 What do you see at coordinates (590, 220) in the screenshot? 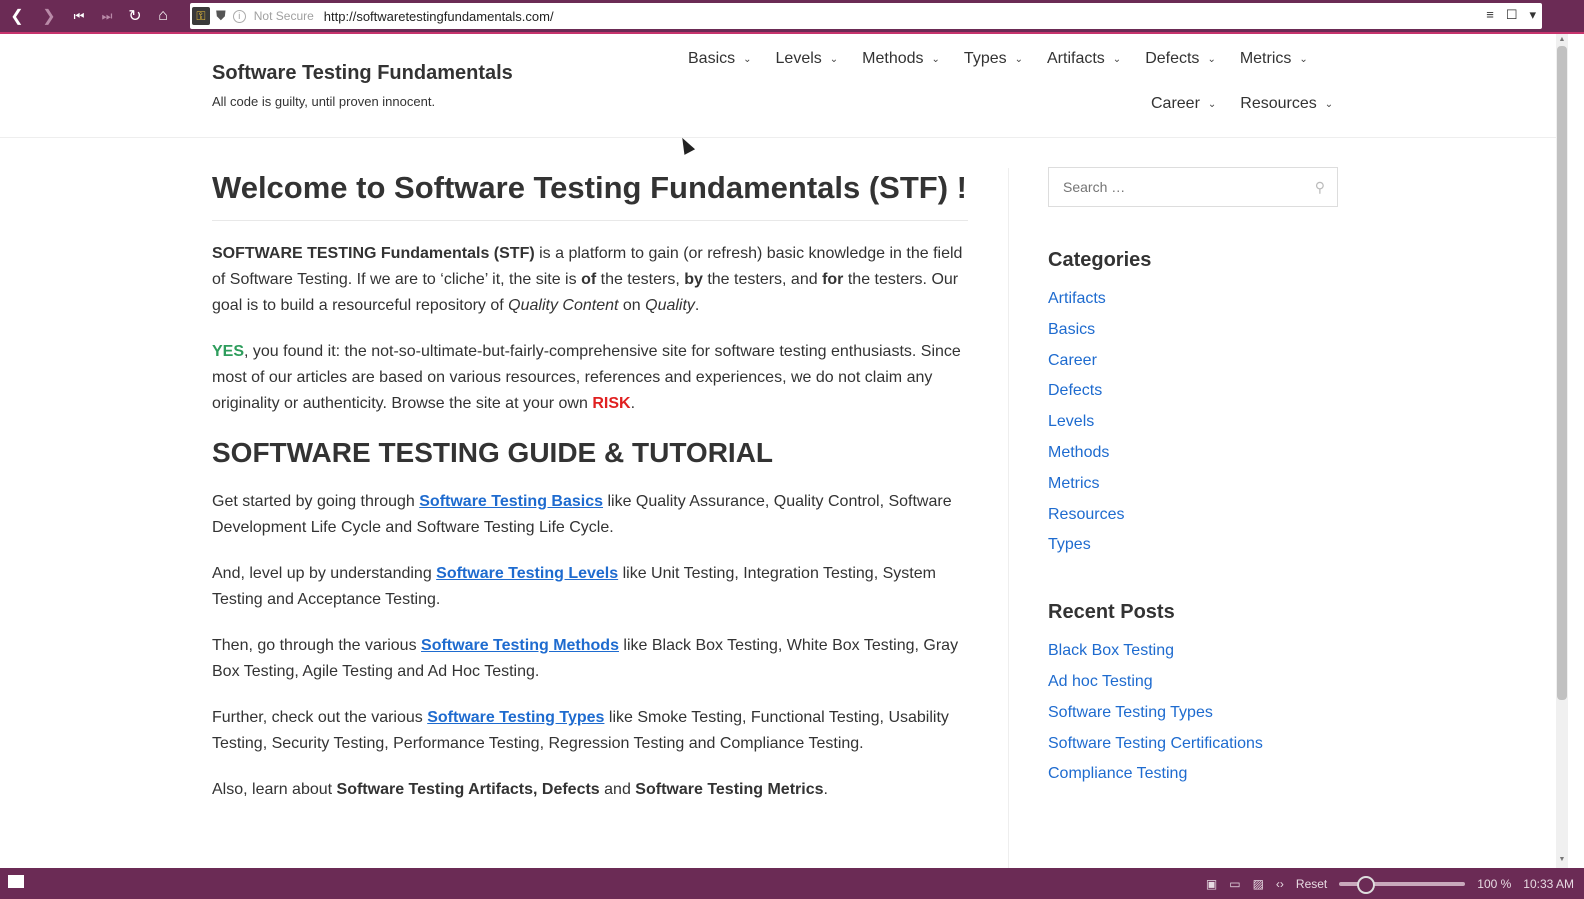
I see `title-divider` at bounding box center [590, 220].